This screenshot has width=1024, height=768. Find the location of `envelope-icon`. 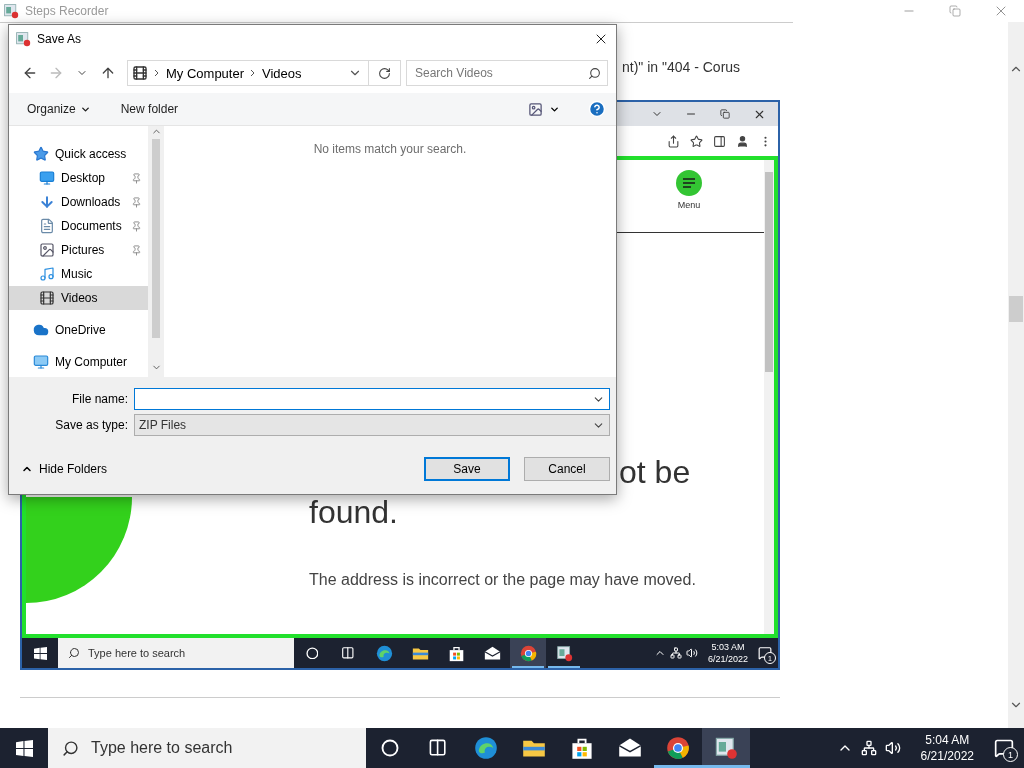

envelope-icon is located at coordinates (492, 653).